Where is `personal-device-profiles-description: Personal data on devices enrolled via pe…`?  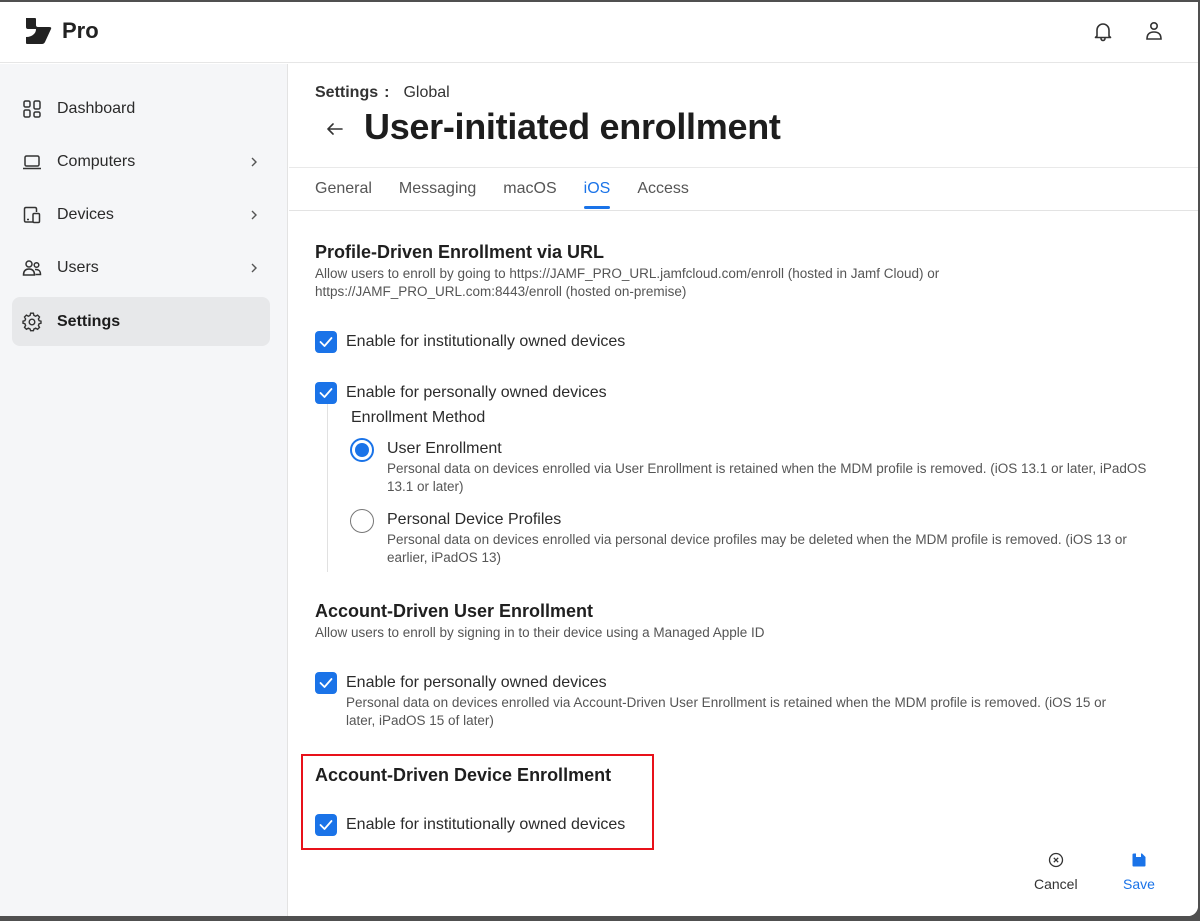 personal-device-profiles-description: Personal data on devices enrolled via pe… is located at coordinates (757, 539).